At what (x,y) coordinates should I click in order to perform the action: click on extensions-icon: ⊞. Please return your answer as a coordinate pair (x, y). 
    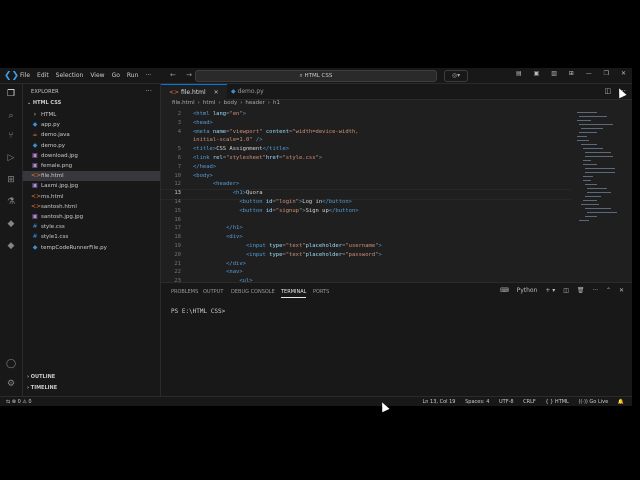
    Looking at the image, I should click on (11, 180).